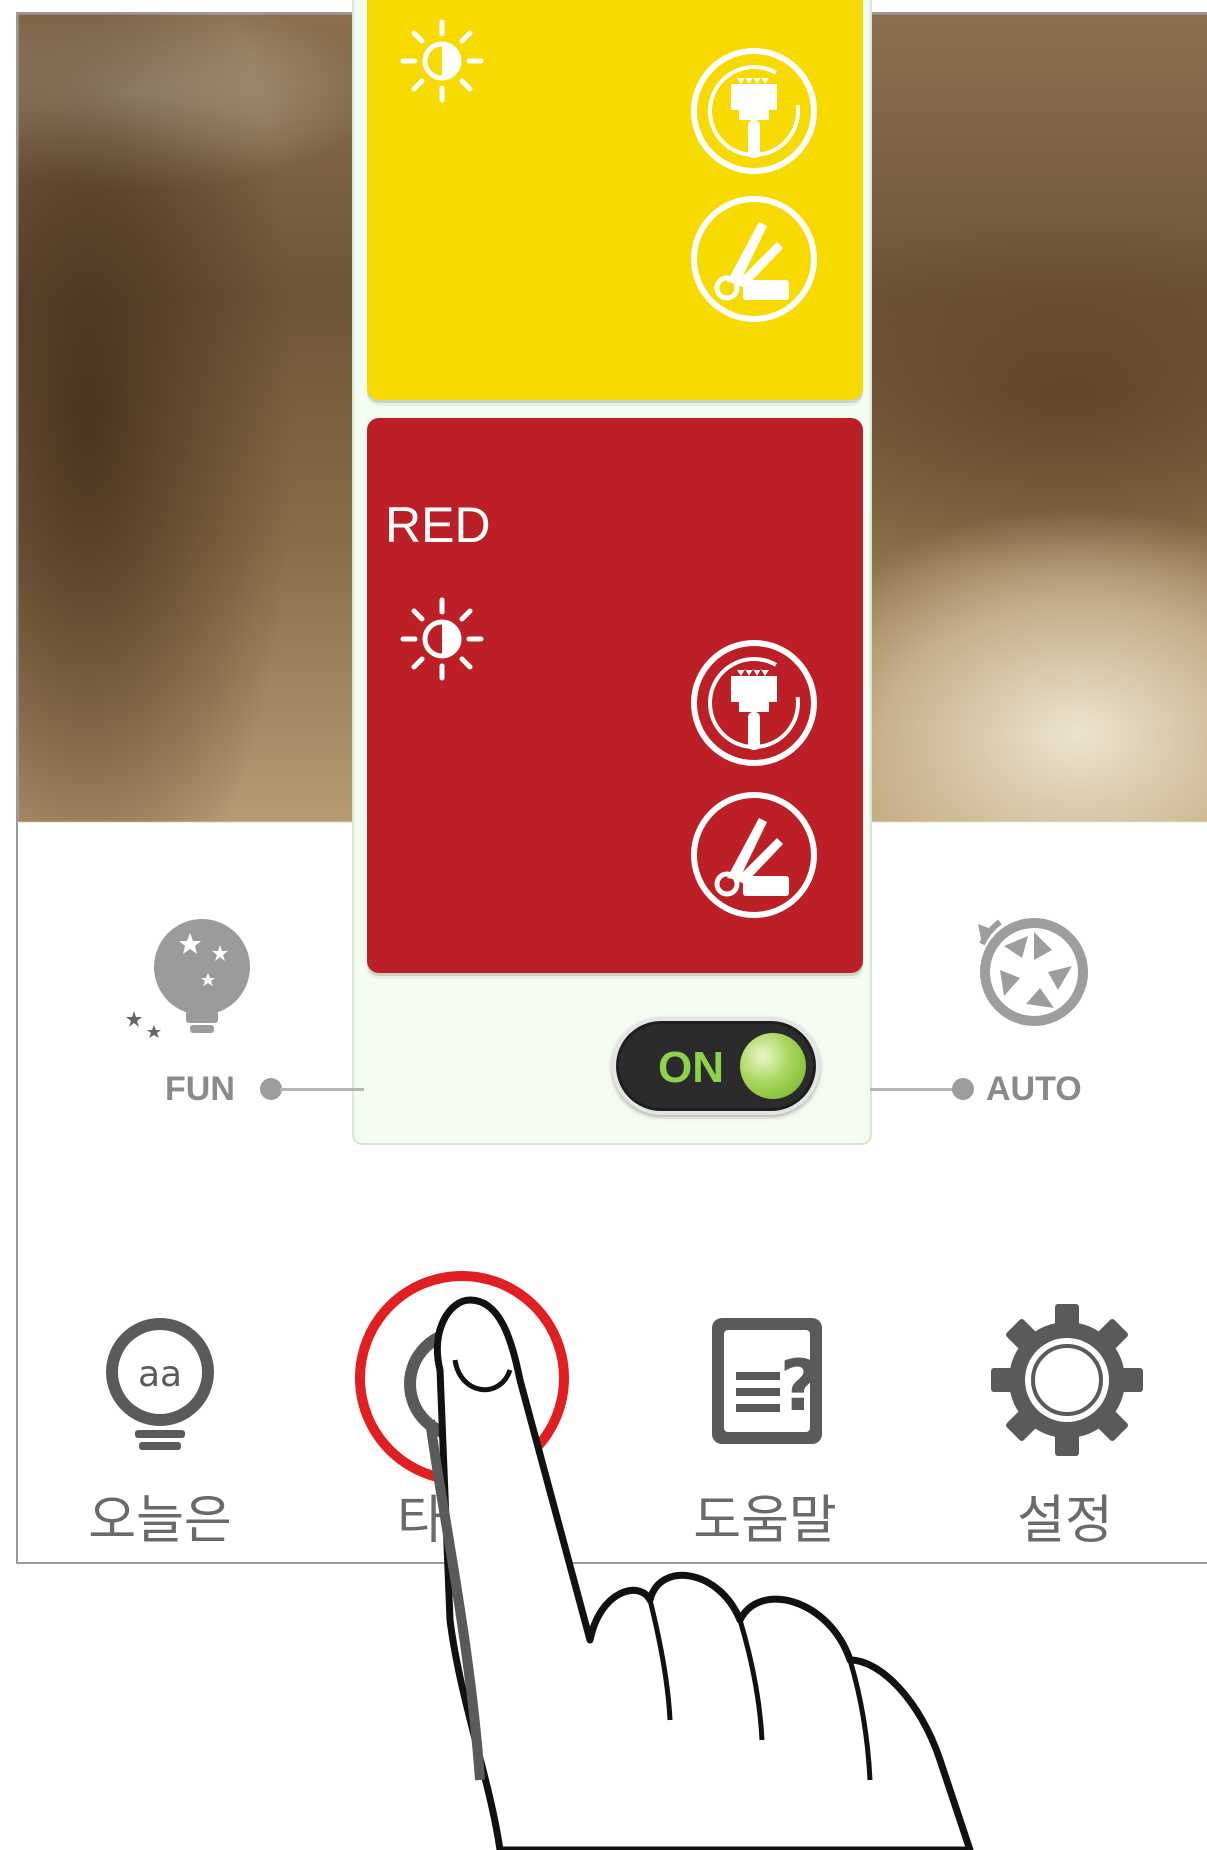 This screenshot has width=1207, height=1850. I want to click on nav-label-help: 도움말, so click(765, 1521).